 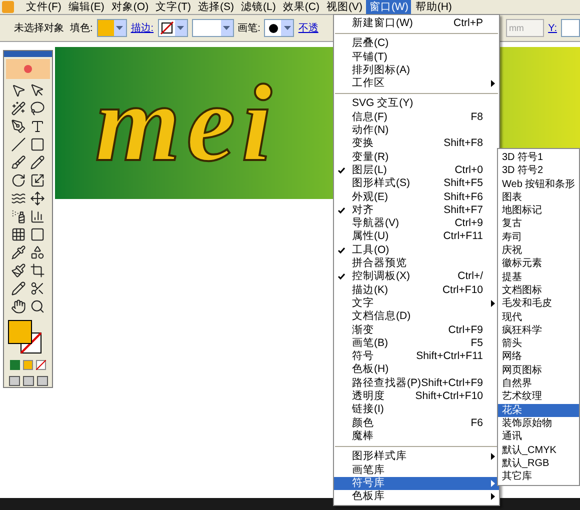 What do you see at coordinates (37, 144) in the screenshot?
I see `rectangle-icon` at bounding box center [37, 144].